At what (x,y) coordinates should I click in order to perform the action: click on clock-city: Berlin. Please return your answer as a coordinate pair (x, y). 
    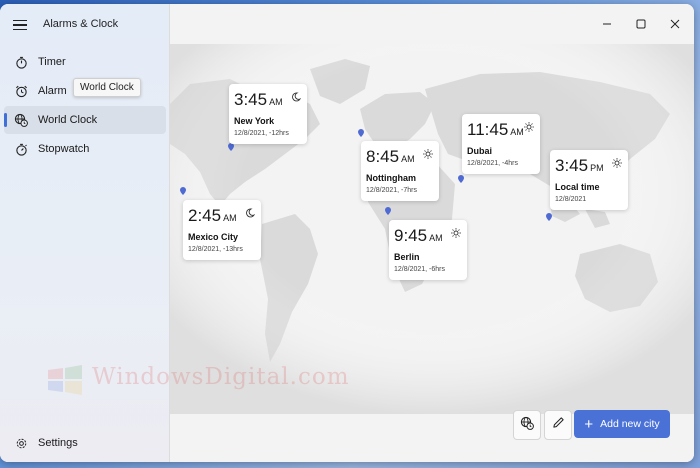
    Looking at the image, I should click on (407, 257).